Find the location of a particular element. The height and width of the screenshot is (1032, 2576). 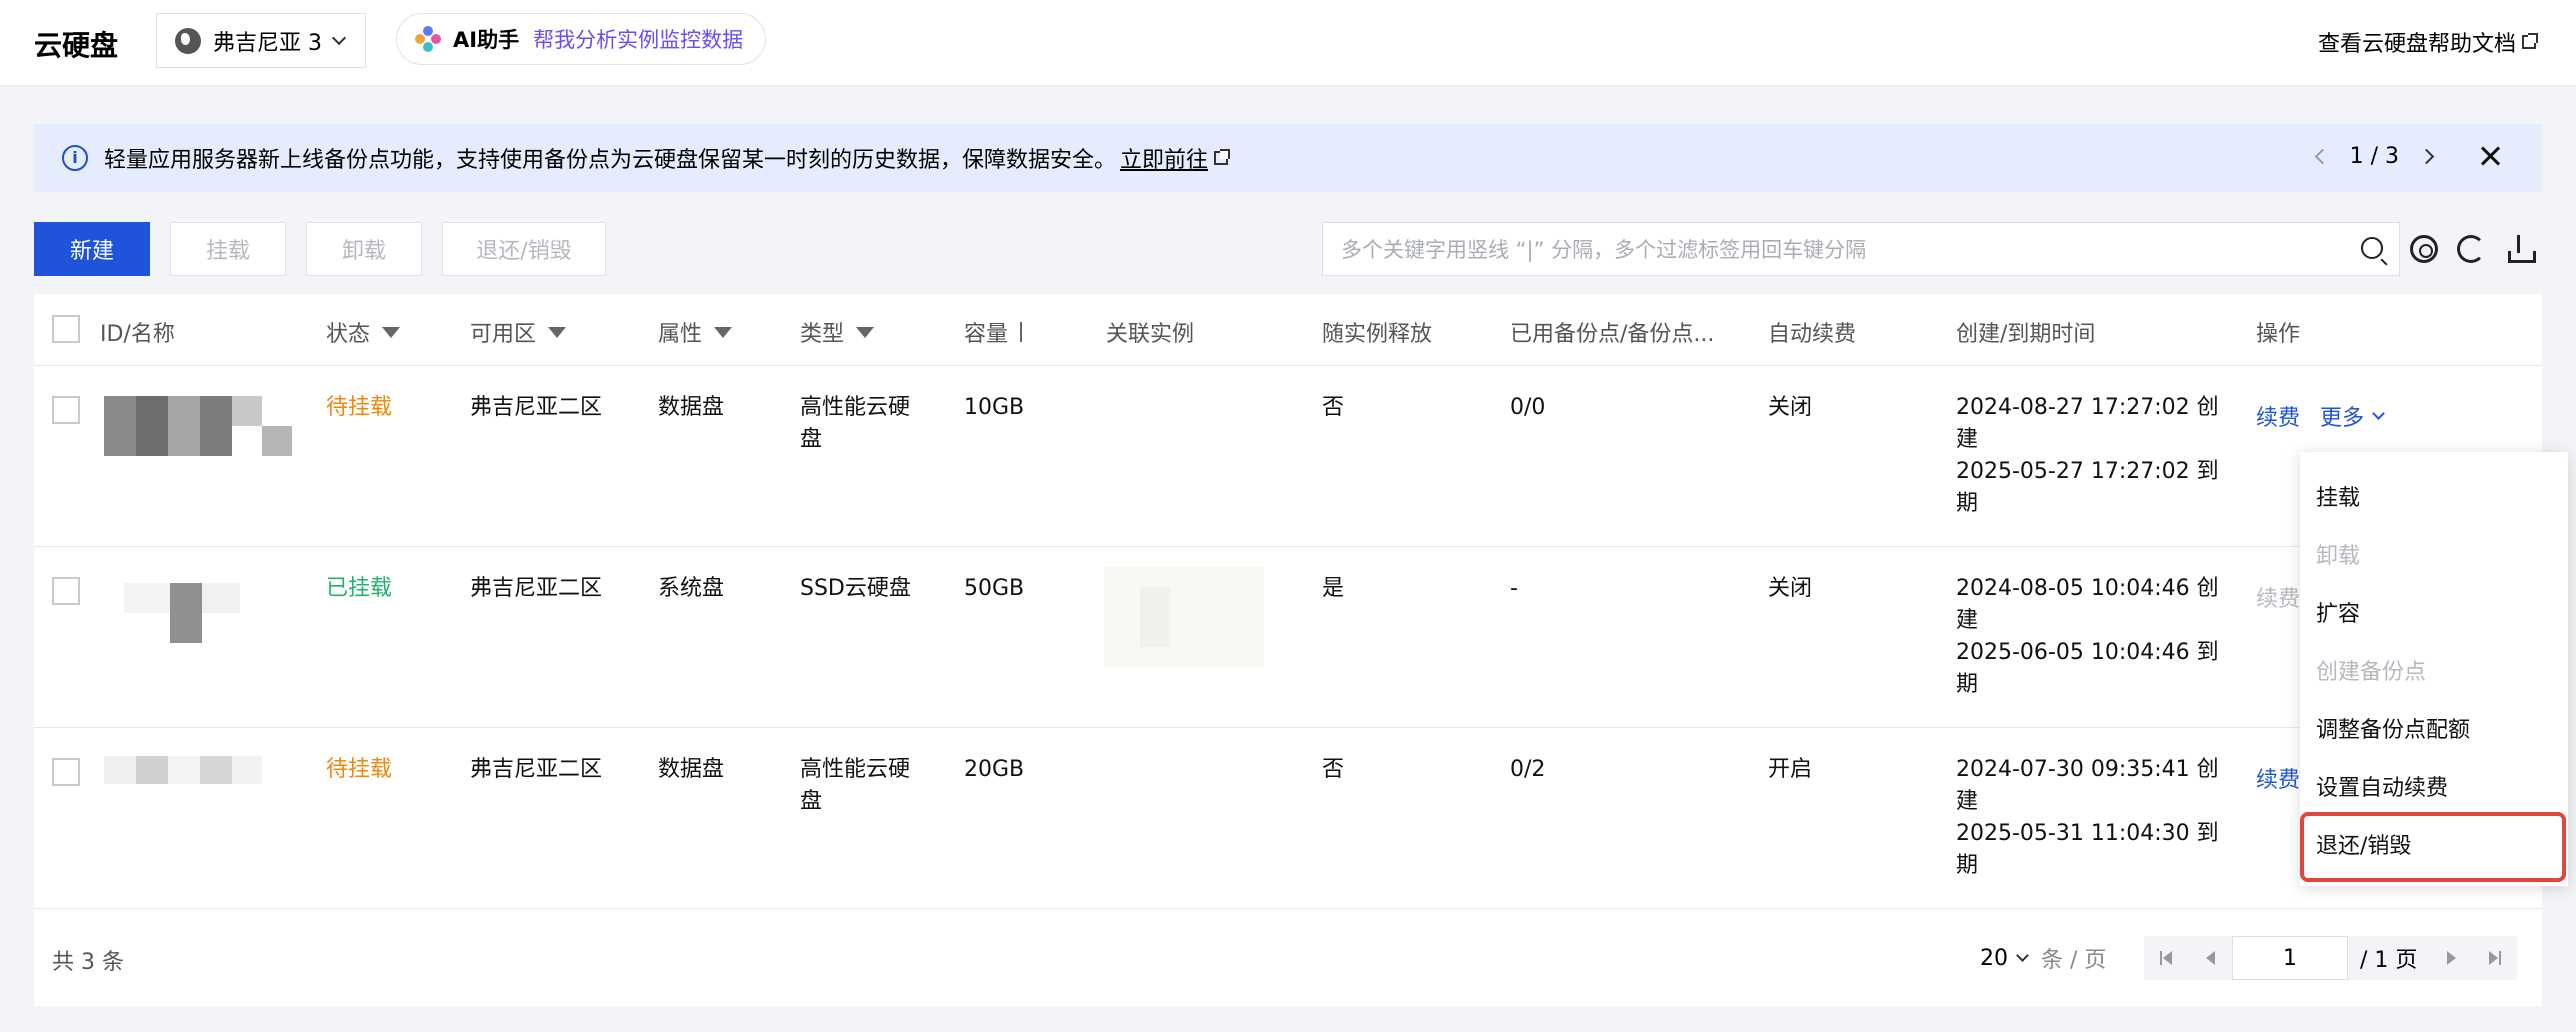

ops-cell: 续费 更多 is located at coordinates (2320, 416).